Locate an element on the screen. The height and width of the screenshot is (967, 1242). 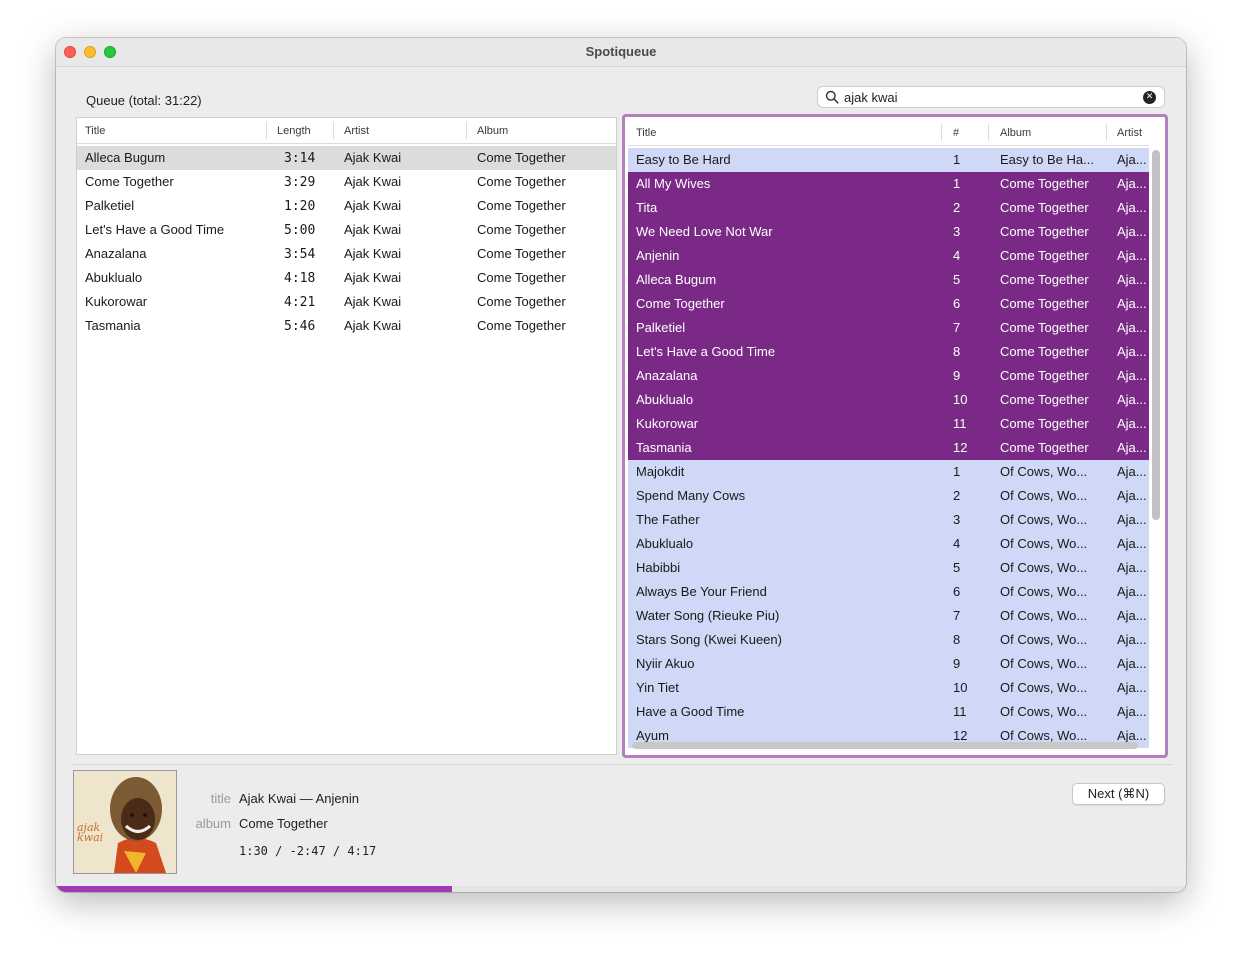
queue-row: Anazalana 3:54 Ajak Kwai Come Together is located at coordinates (346, 254).